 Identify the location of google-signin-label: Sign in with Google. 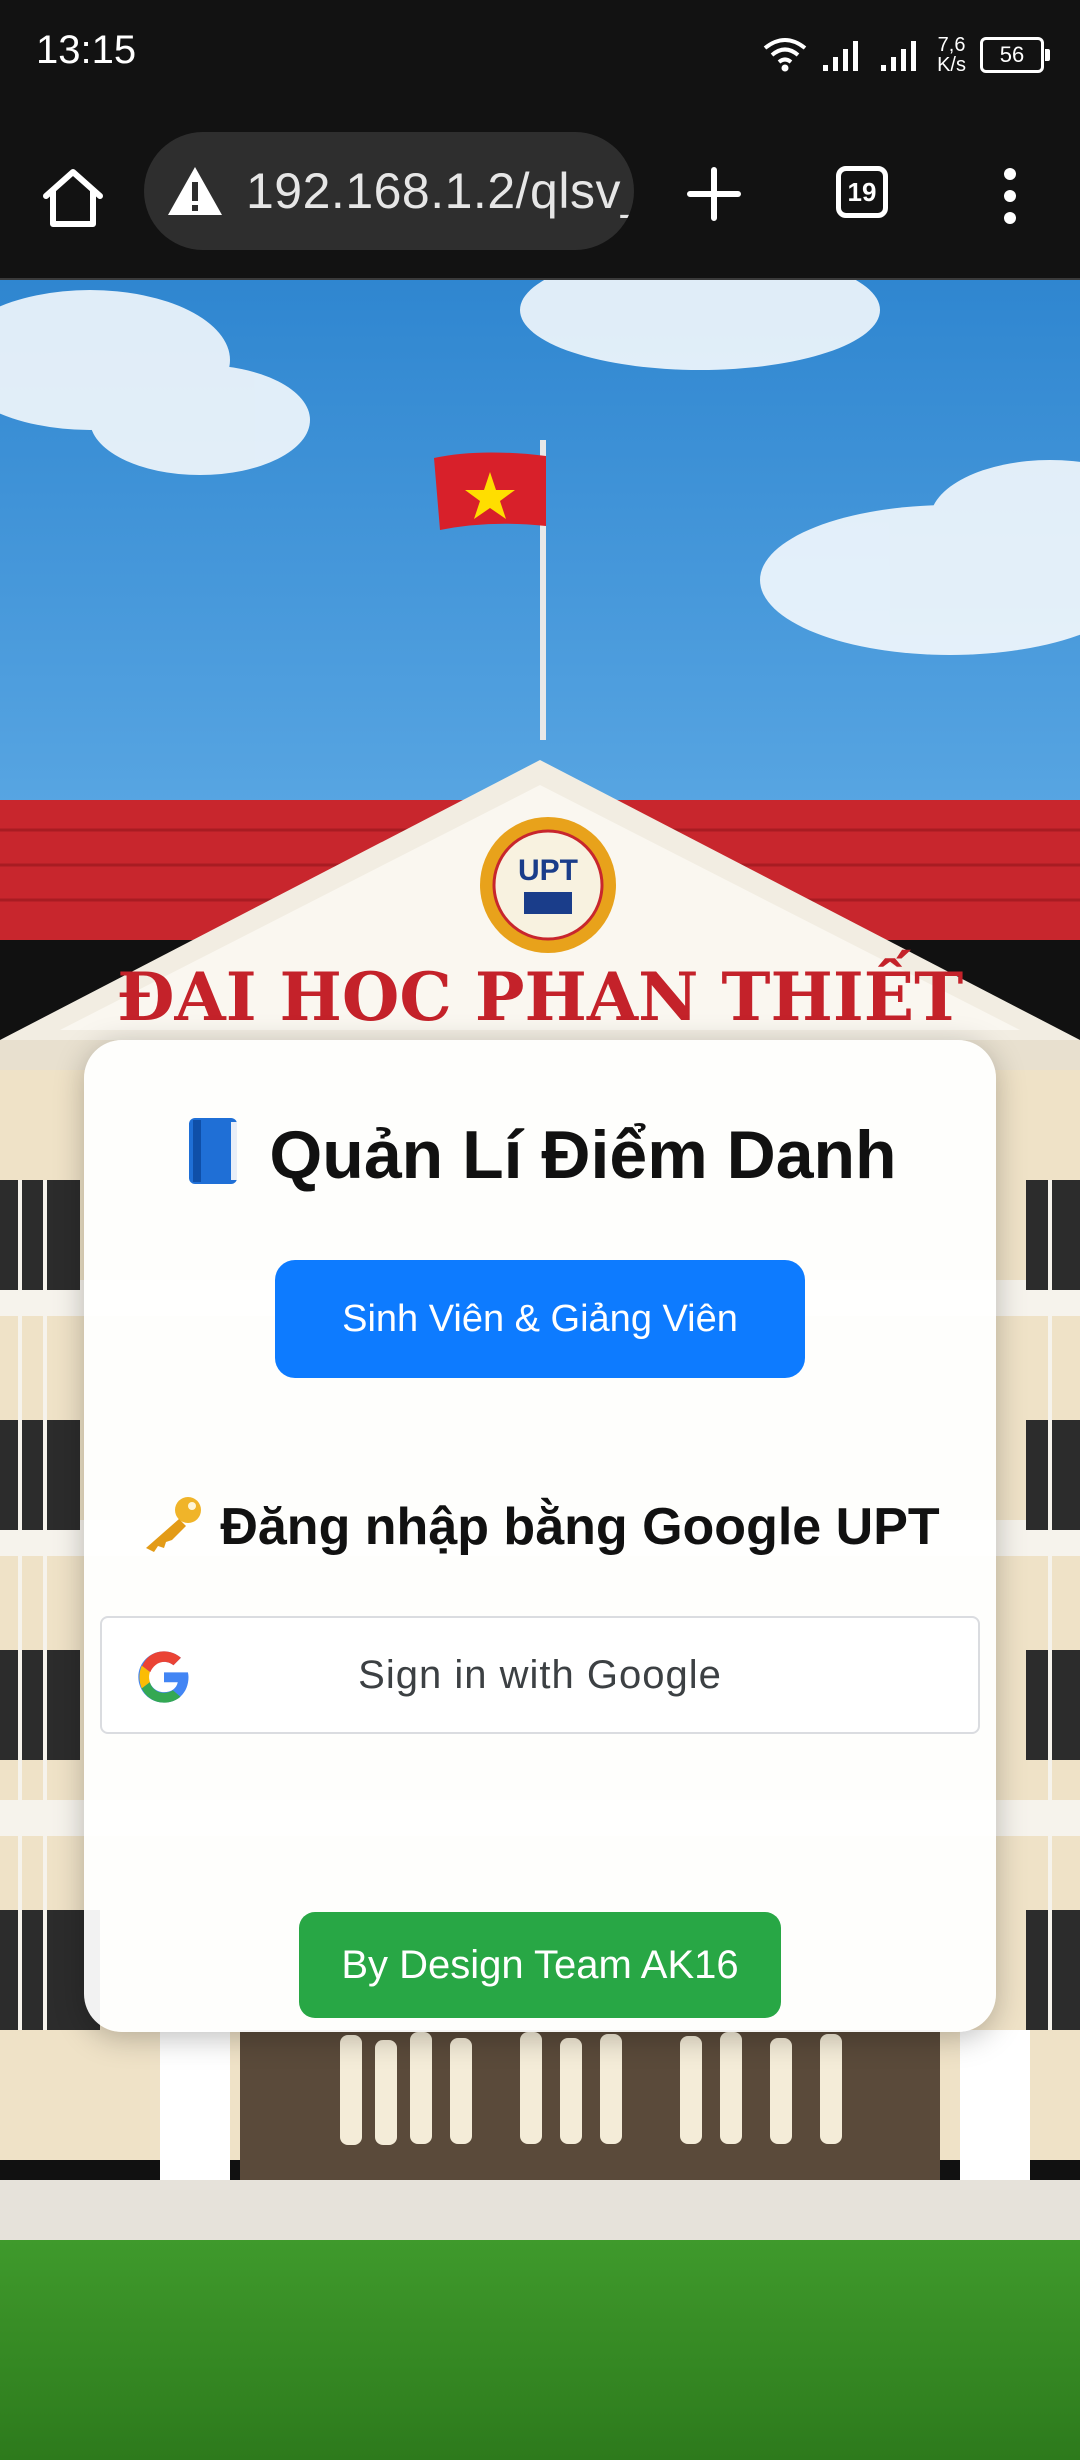
(540, 1675).